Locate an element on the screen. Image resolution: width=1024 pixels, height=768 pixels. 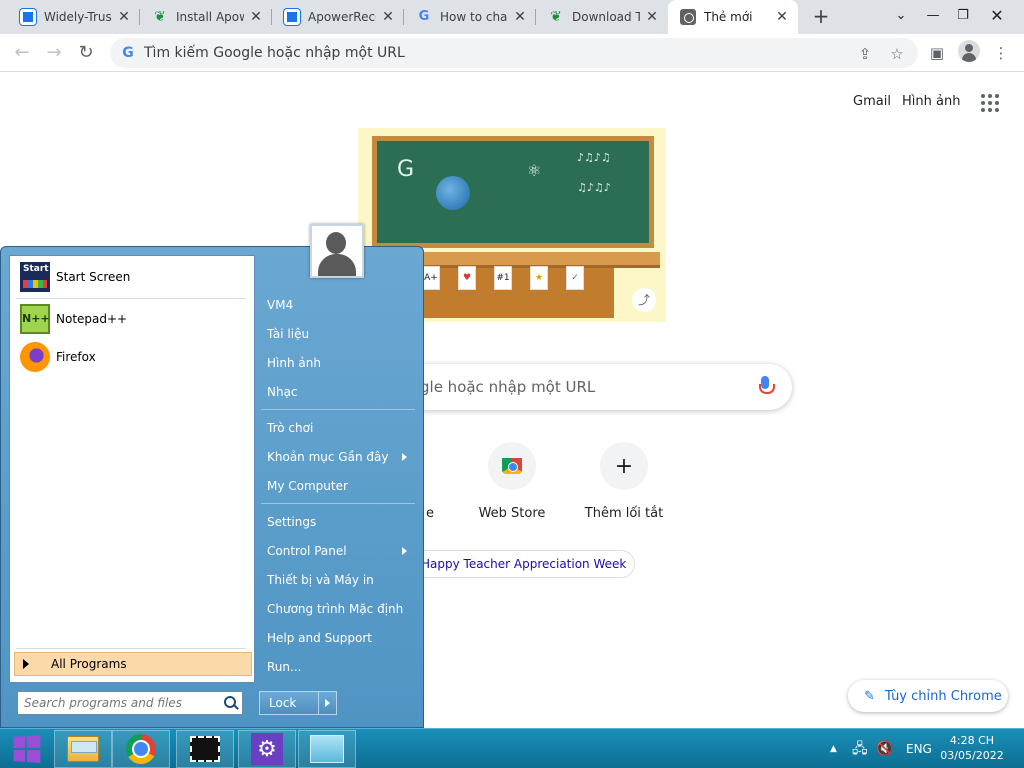
start-item-default-programs: Chương trình Mặc định is located at coordinates (337, 609).